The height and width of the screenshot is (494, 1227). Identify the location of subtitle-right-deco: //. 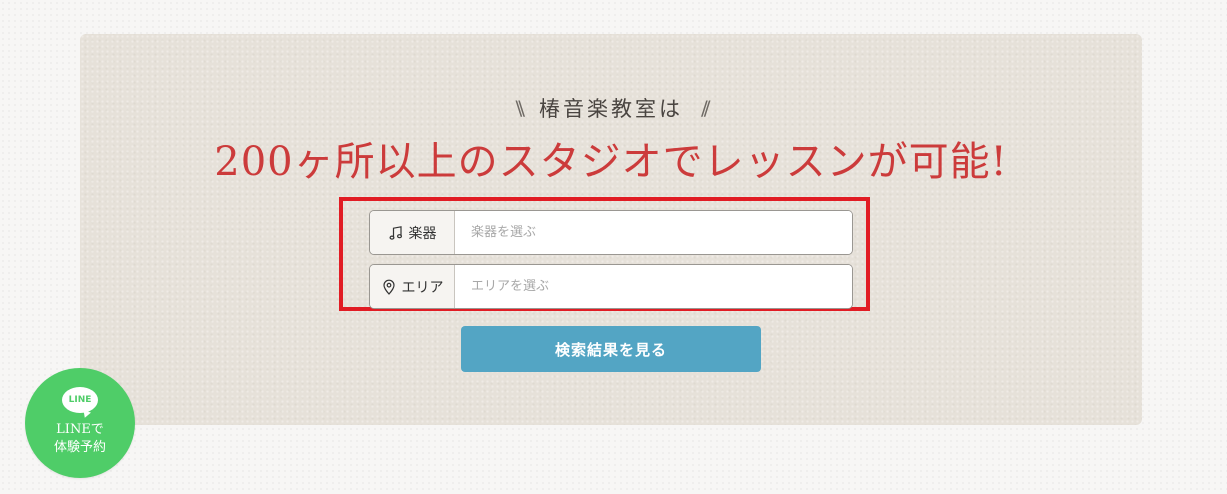
(706, 108).